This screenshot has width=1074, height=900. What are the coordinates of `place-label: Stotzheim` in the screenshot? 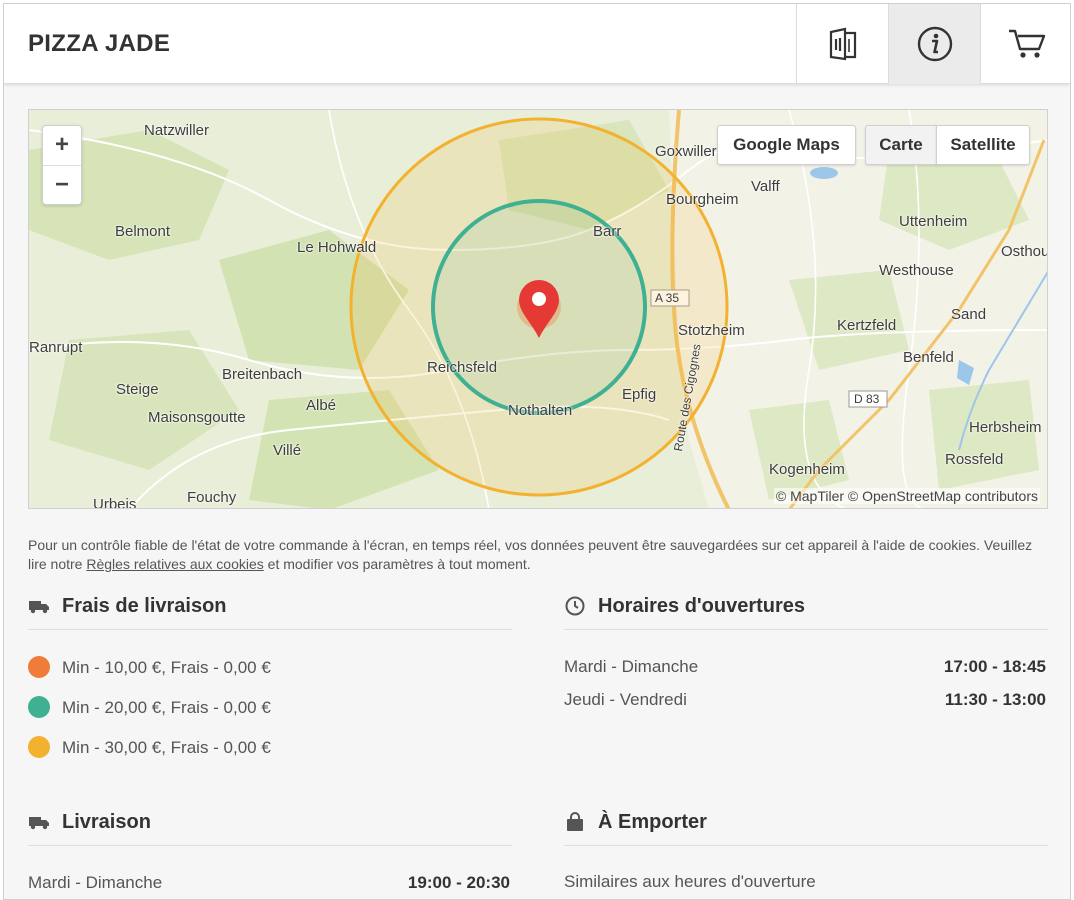 It's located at (711, 330).